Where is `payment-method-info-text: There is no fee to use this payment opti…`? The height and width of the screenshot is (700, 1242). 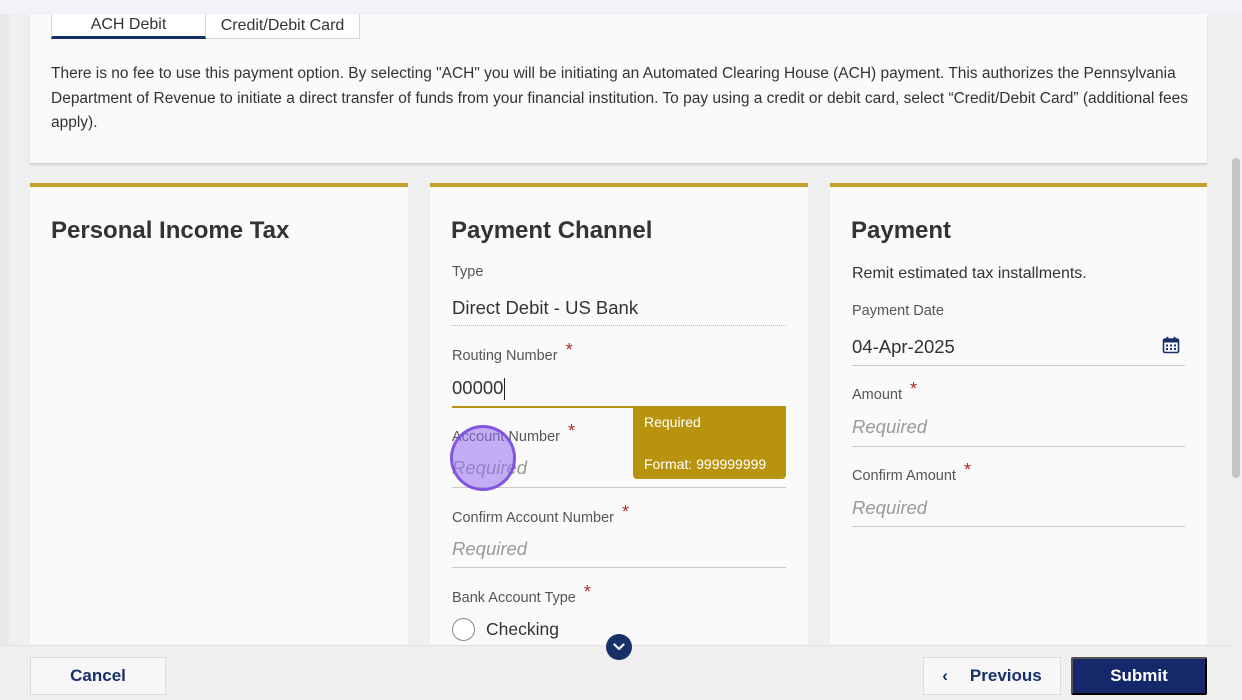
payment-method-info-text: There is no fee to use this payment opti… is located at coordinates (619, 98).